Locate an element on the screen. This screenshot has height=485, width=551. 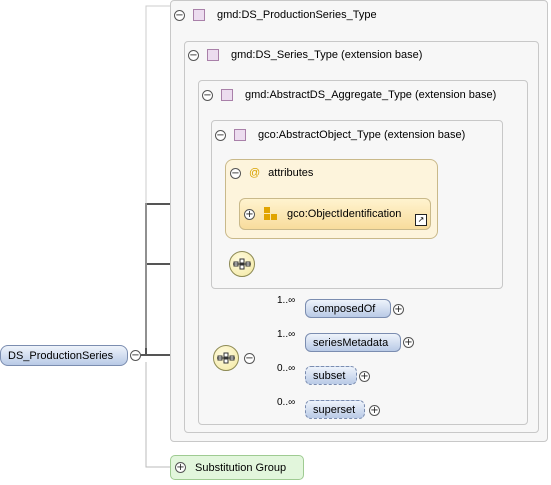
child-element-superset: superset is located at coordinates (335, 409).